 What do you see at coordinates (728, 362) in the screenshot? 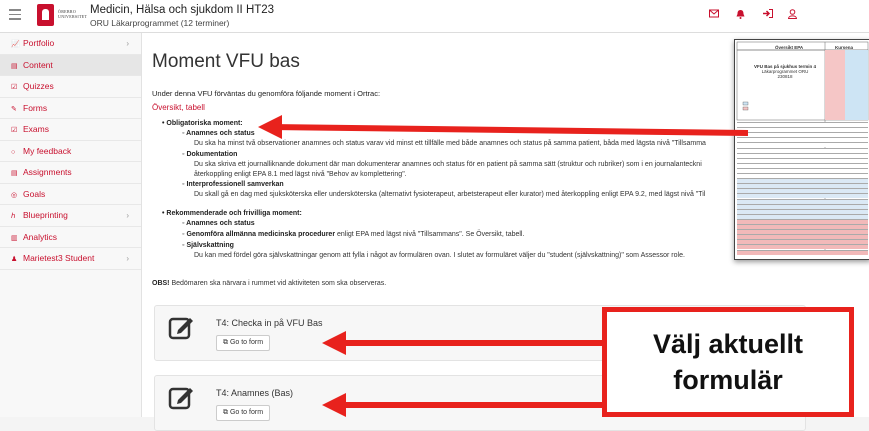
I see `callout-box: Välj aktuellt formulär` at bounding box center [728, 362].